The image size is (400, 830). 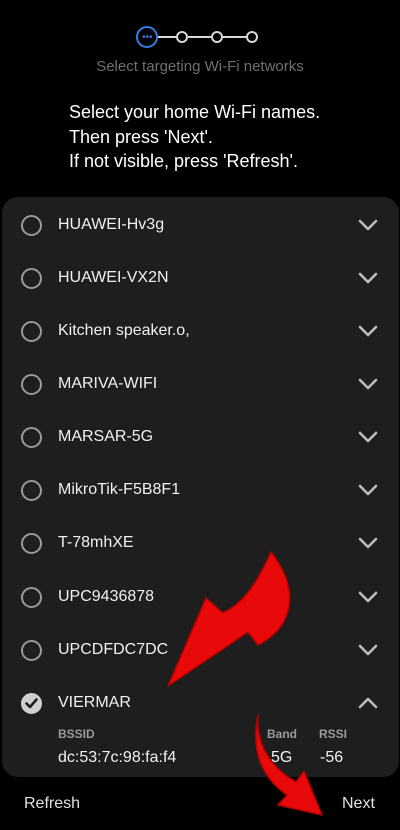 What do you see at coordinates (200, 650) in the screenshot?
I see `network-item: UPCDFDC7DC` at bounding box center [200, 650].